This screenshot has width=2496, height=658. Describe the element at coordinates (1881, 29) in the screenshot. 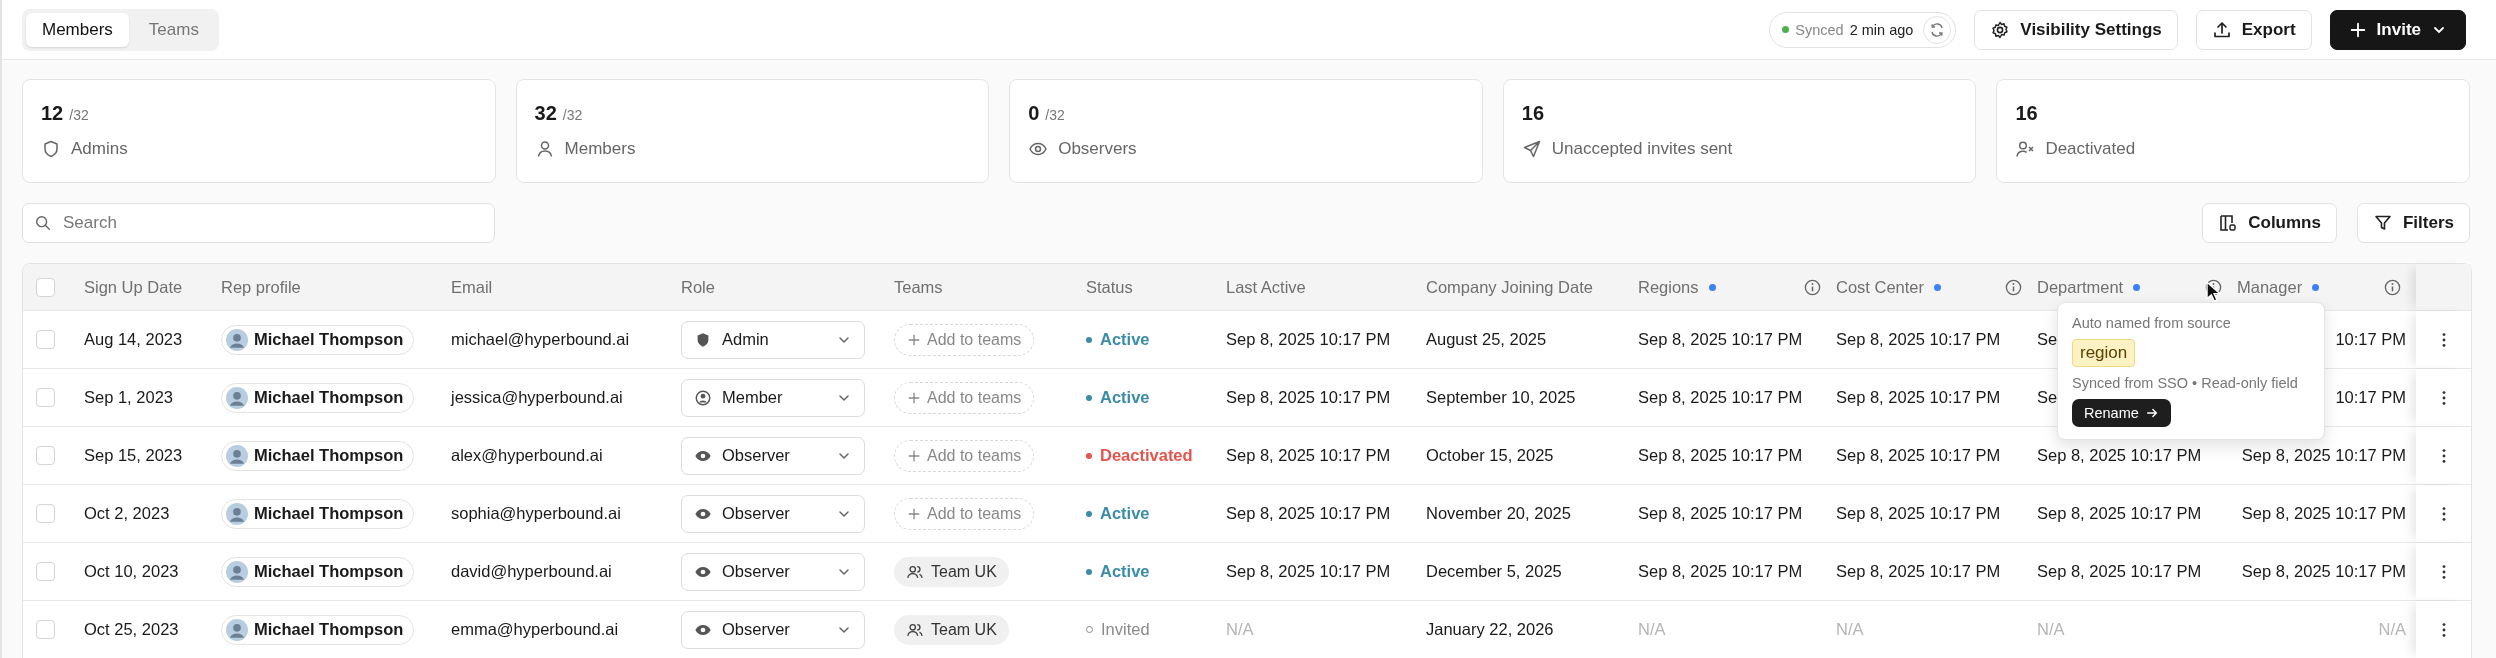

I see `sync-time: 2 min ago` at that location.